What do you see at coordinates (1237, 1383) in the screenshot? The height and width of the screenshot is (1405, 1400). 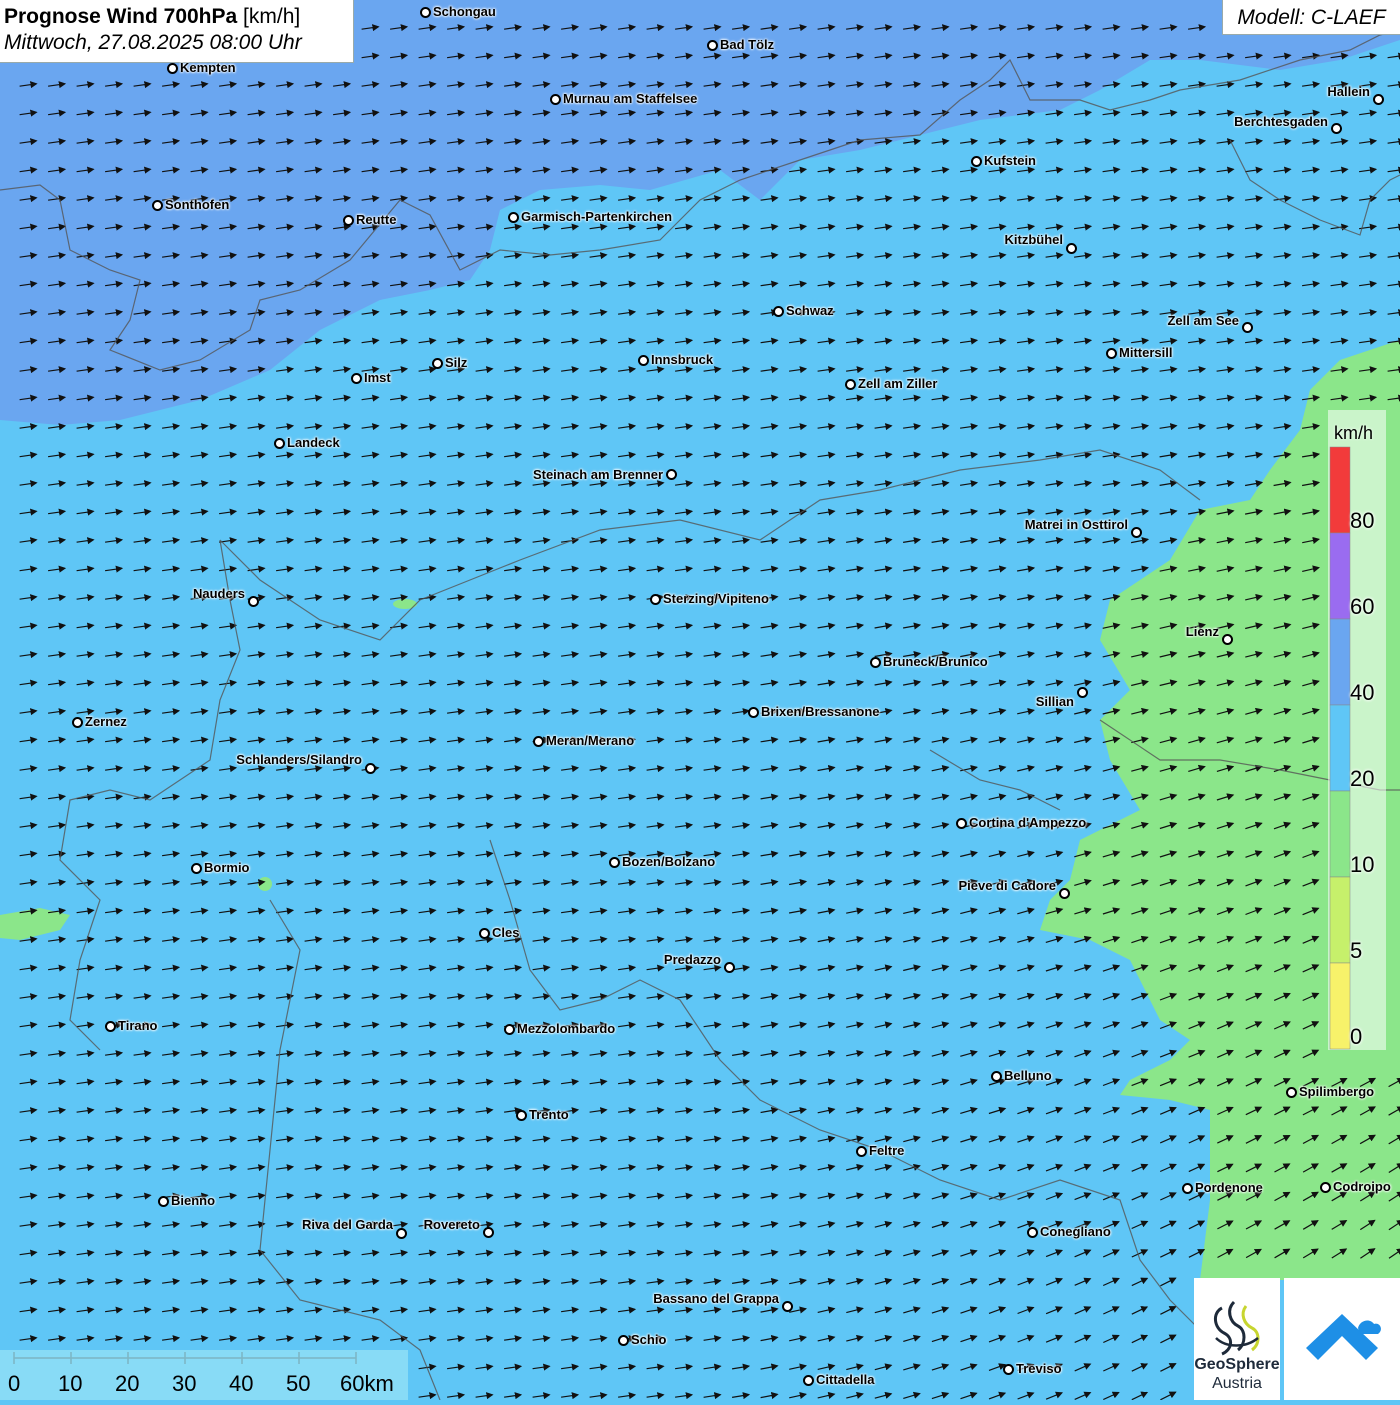 I see `geosphere-country: Austria` at bounding box center [1237, 1383].